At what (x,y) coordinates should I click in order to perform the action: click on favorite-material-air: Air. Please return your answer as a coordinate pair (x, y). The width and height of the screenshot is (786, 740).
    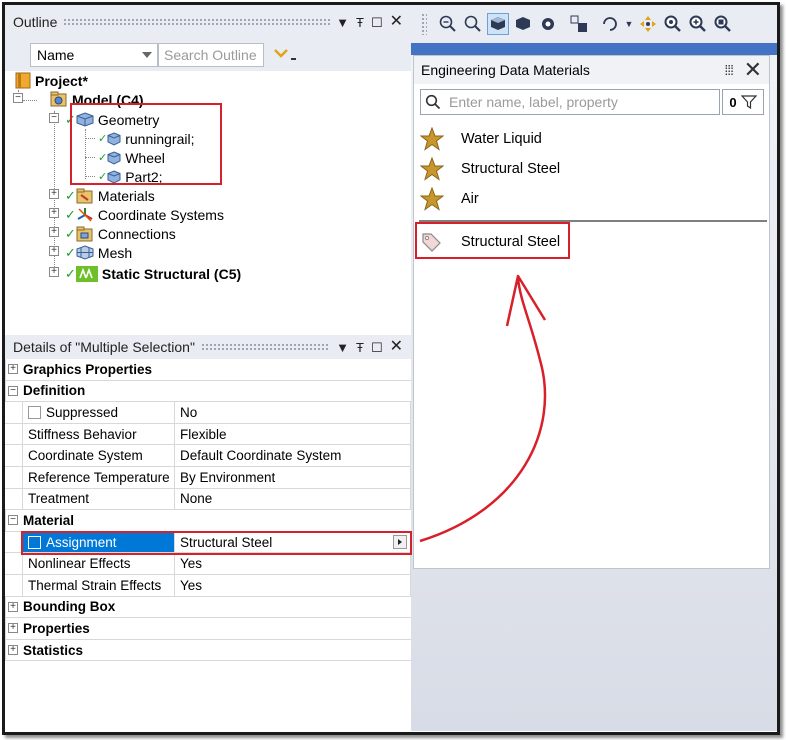
    Looking at the image, I should click on (449, 199).